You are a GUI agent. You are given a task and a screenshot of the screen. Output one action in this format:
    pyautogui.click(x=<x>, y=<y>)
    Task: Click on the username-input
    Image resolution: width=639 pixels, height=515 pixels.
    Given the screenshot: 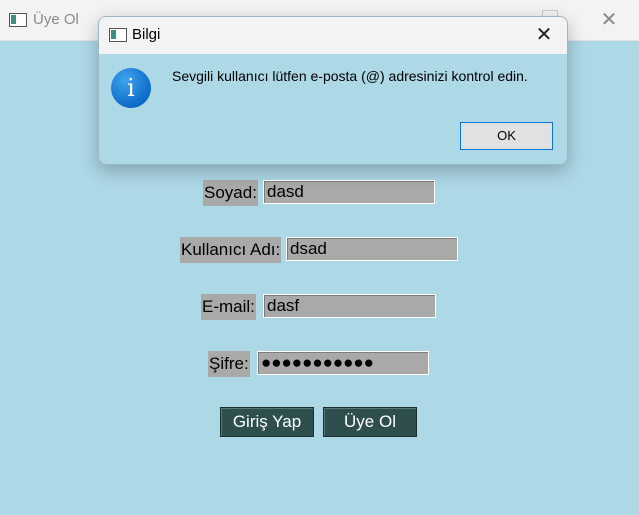 What is the action you would take?
    pyautogui.click(x=372, y=249)
    